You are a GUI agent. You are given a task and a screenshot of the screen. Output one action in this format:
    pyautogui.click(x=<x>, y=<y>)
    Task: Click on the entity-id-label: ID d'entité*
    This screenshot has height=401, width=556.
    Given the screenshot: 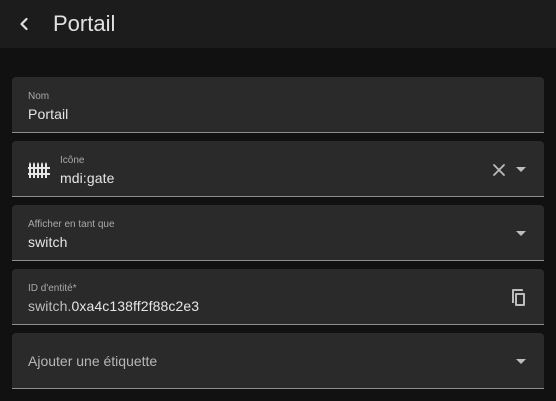 What is the action you would take?
    pyautogui.click(x=52, y=288)
    